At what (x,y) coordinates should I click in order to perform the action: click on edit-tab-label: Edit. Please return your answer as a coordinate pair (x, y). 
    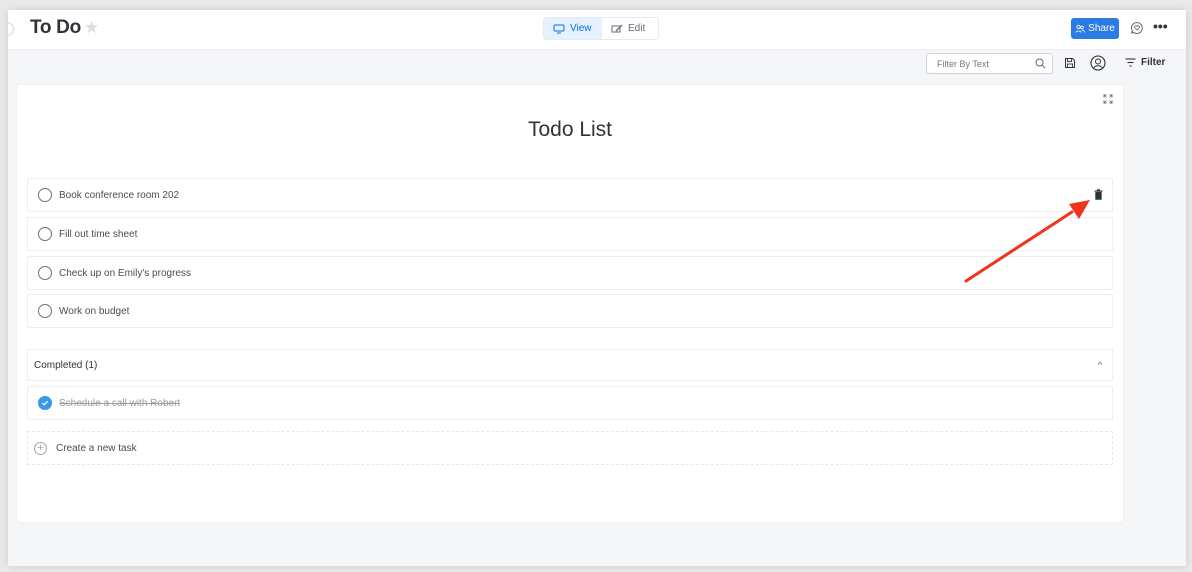
    Looking at the image, I should click on (637, 28).